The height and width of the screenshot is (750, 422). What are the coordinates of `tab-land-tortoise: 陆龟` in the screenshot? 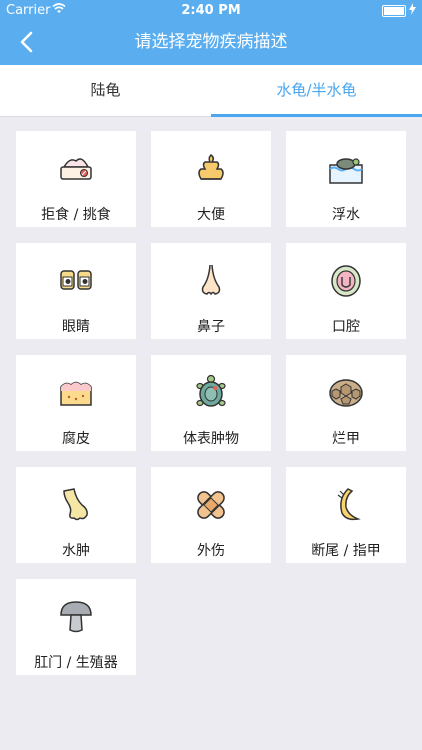 It's located at (105, 90).